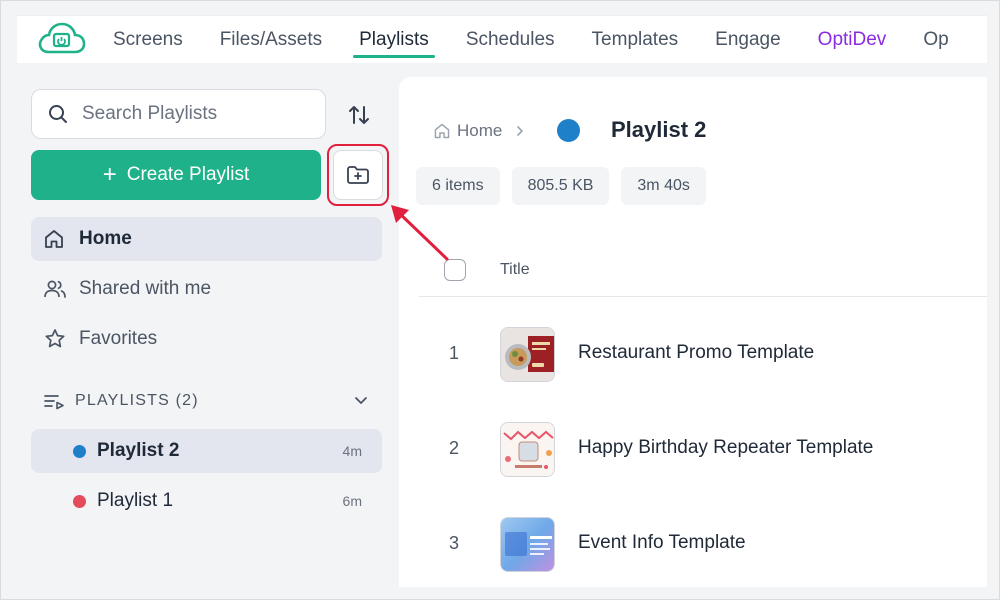 This screenshot has height=600, width=1000. I want to click on sidebar-item-label: Home, so click(105, 238).